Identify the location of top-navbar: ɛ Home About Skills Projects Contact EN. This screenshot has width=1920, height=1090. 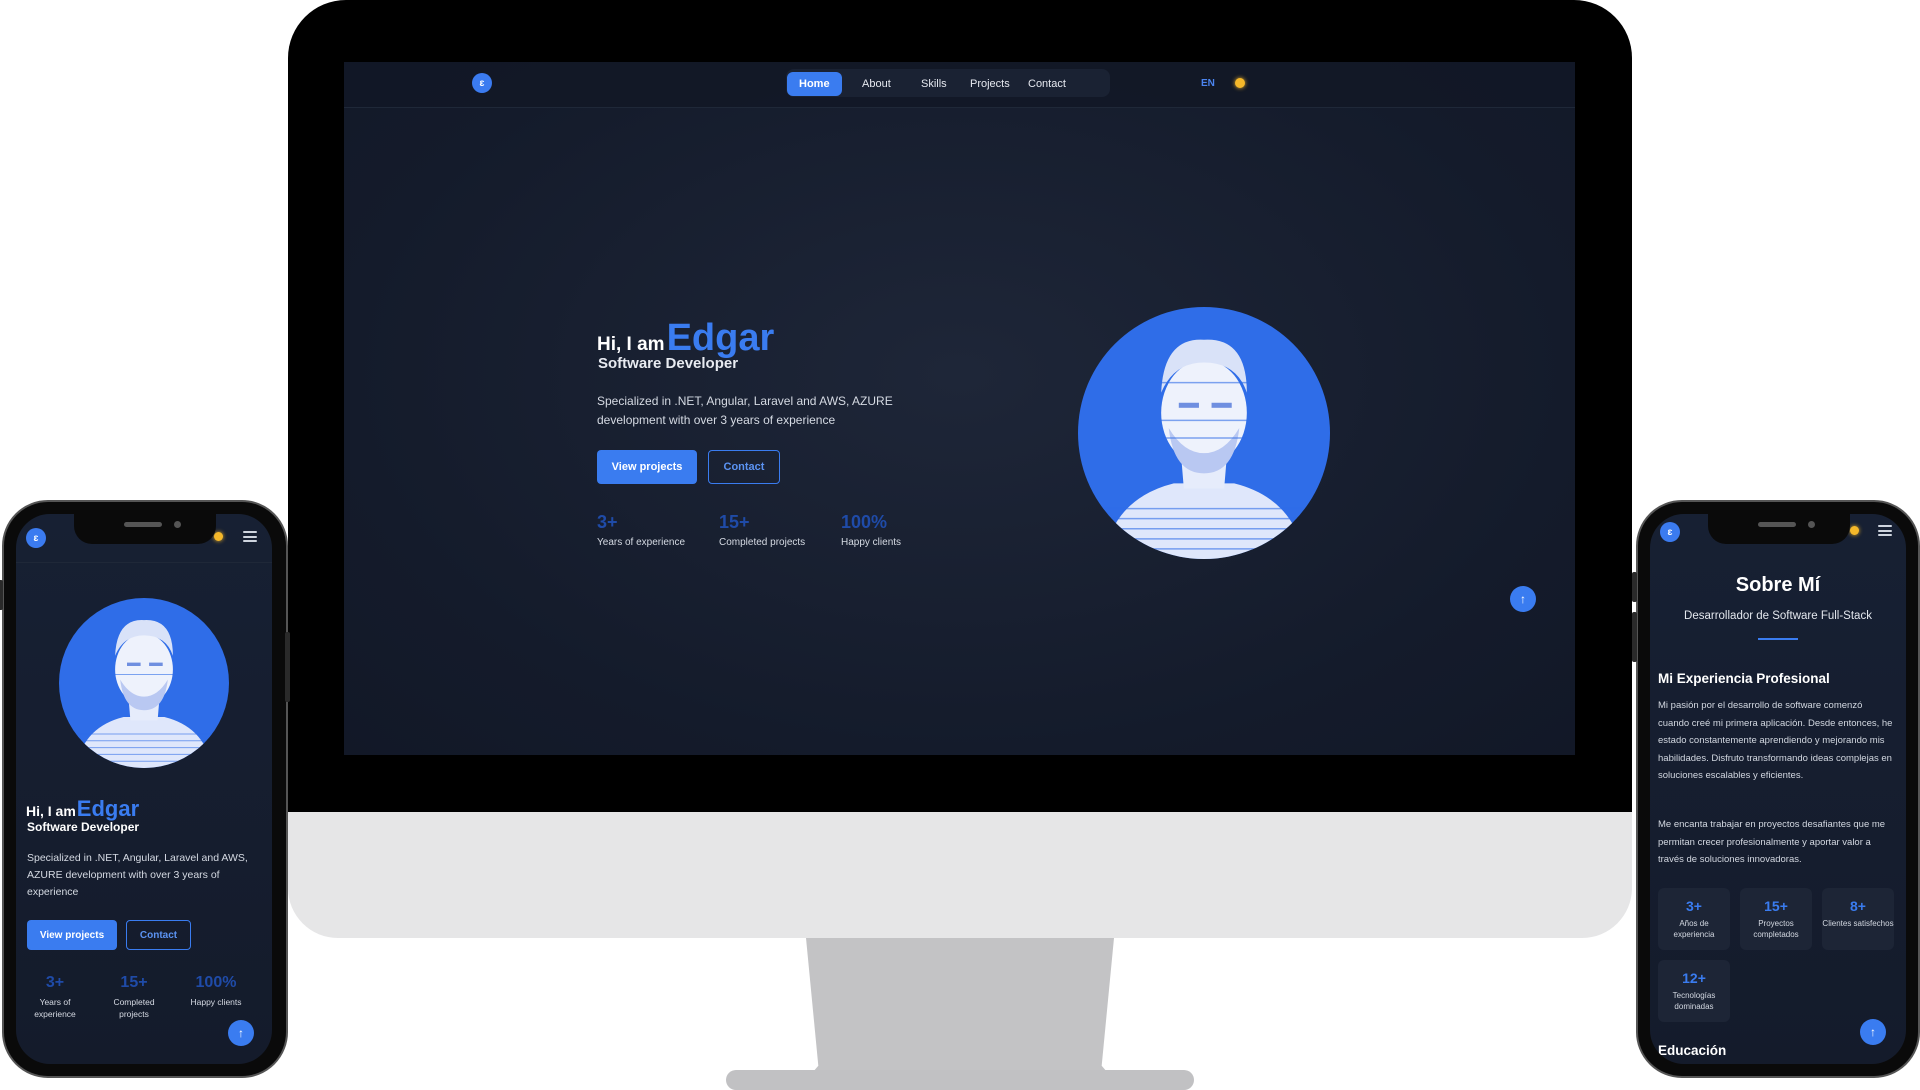
(959, 85).